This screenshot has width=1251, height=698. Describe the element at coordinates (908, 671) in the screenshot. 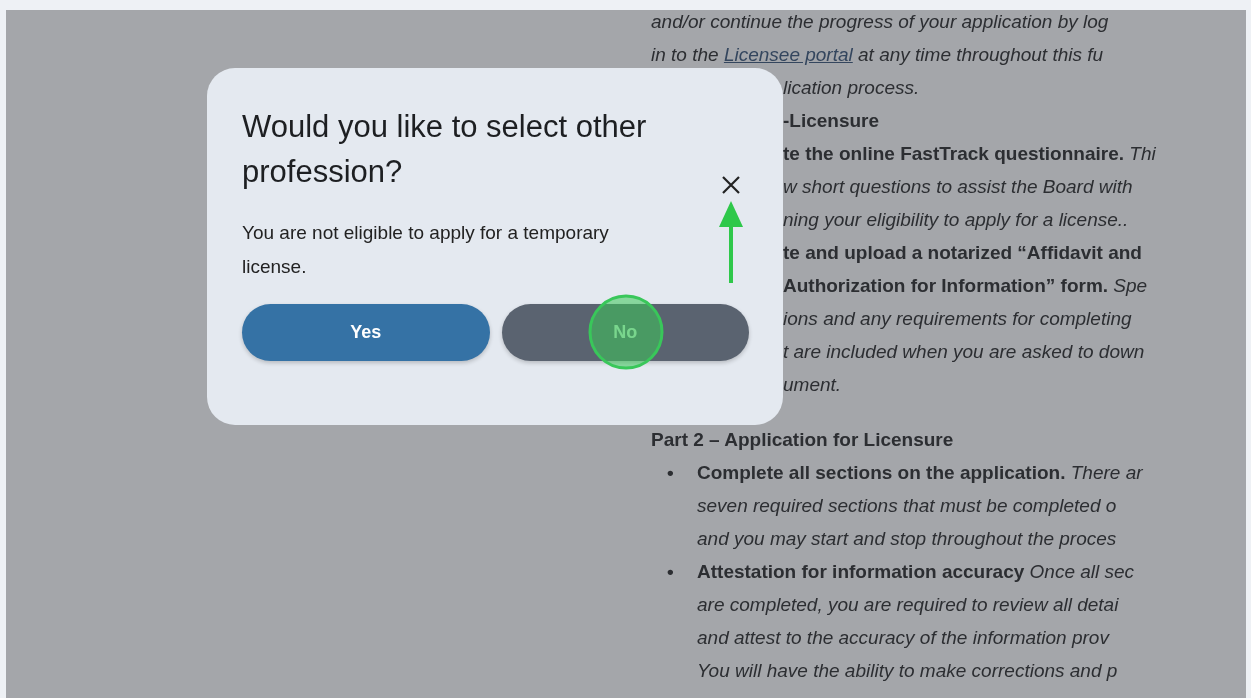

I see `paragraph-text: You will have the ability to make corrections and p` at that location.